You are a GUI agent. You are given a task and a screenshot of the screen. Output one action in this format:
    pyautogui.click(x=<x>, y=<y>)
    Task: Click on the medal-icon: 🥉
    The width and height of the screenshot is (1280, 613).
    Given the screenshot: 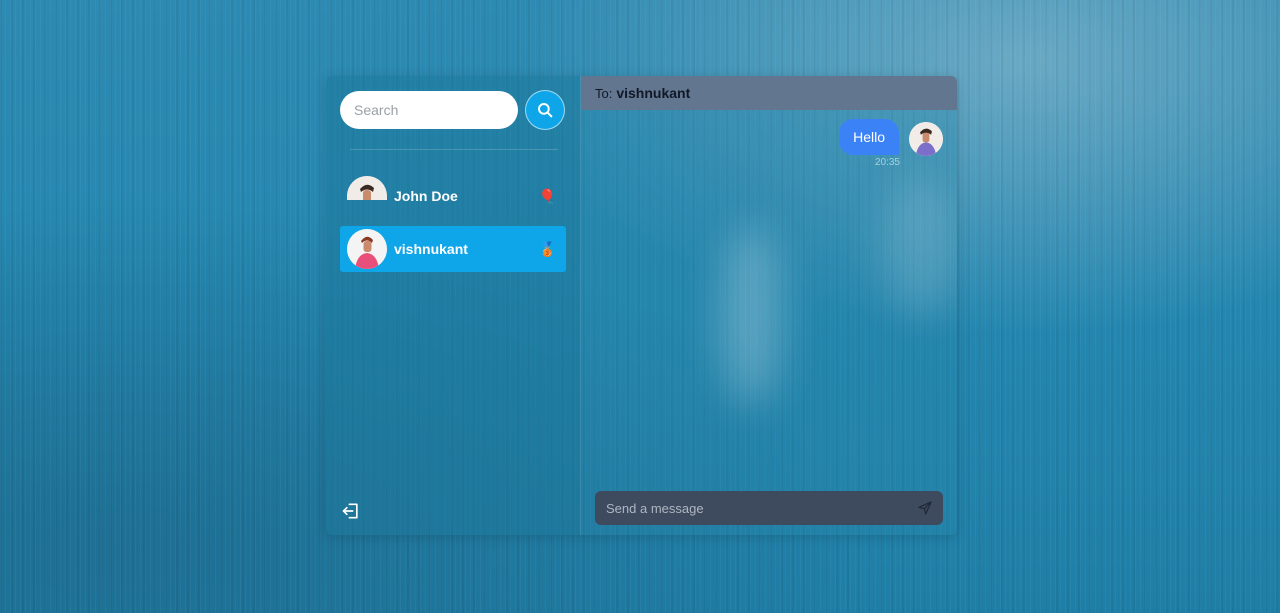 What is the action you would take?
    pyautogui.click(x=547, y=249)
    